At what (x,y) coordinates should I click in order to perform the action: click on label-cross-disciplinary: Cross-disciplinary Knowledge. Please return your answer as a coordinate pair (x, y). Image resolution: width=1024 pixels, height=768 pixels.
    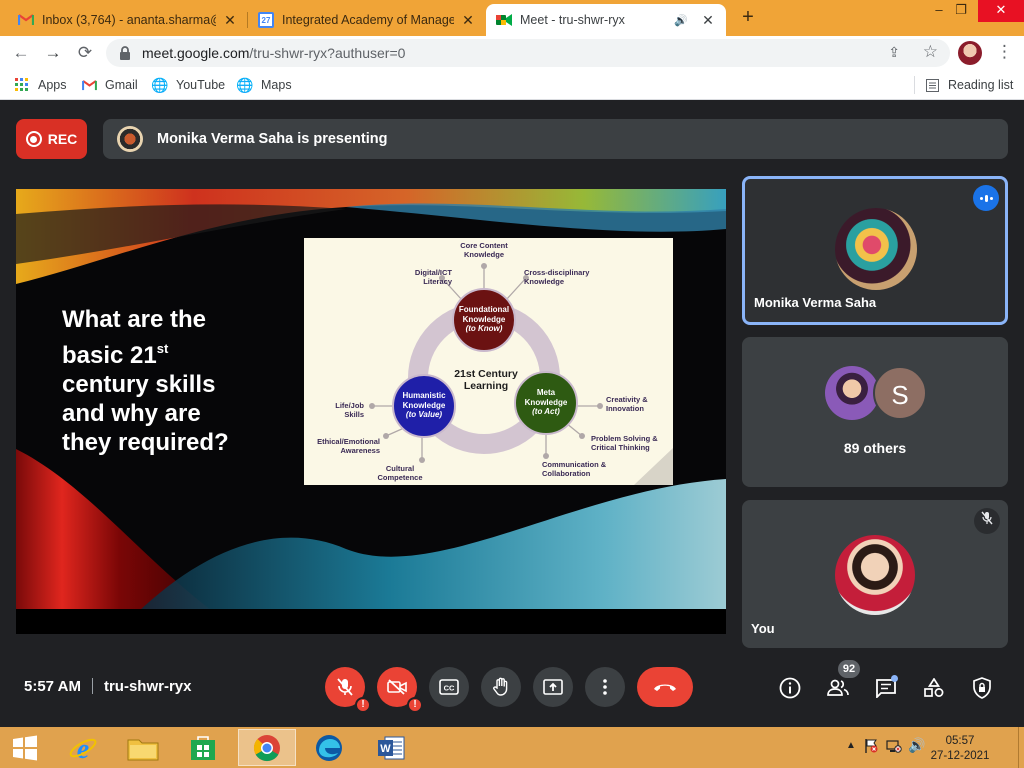
    Looking at the image, I should click on (557, 277).